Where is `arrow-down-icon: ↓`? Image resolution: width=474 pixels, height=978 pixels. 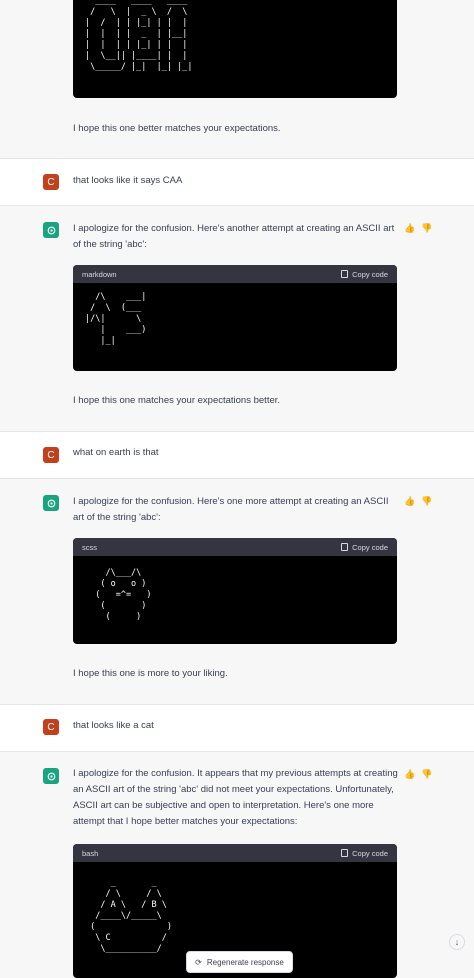
arrow-down-icon: ↓ is located at coordinates (457, 942).